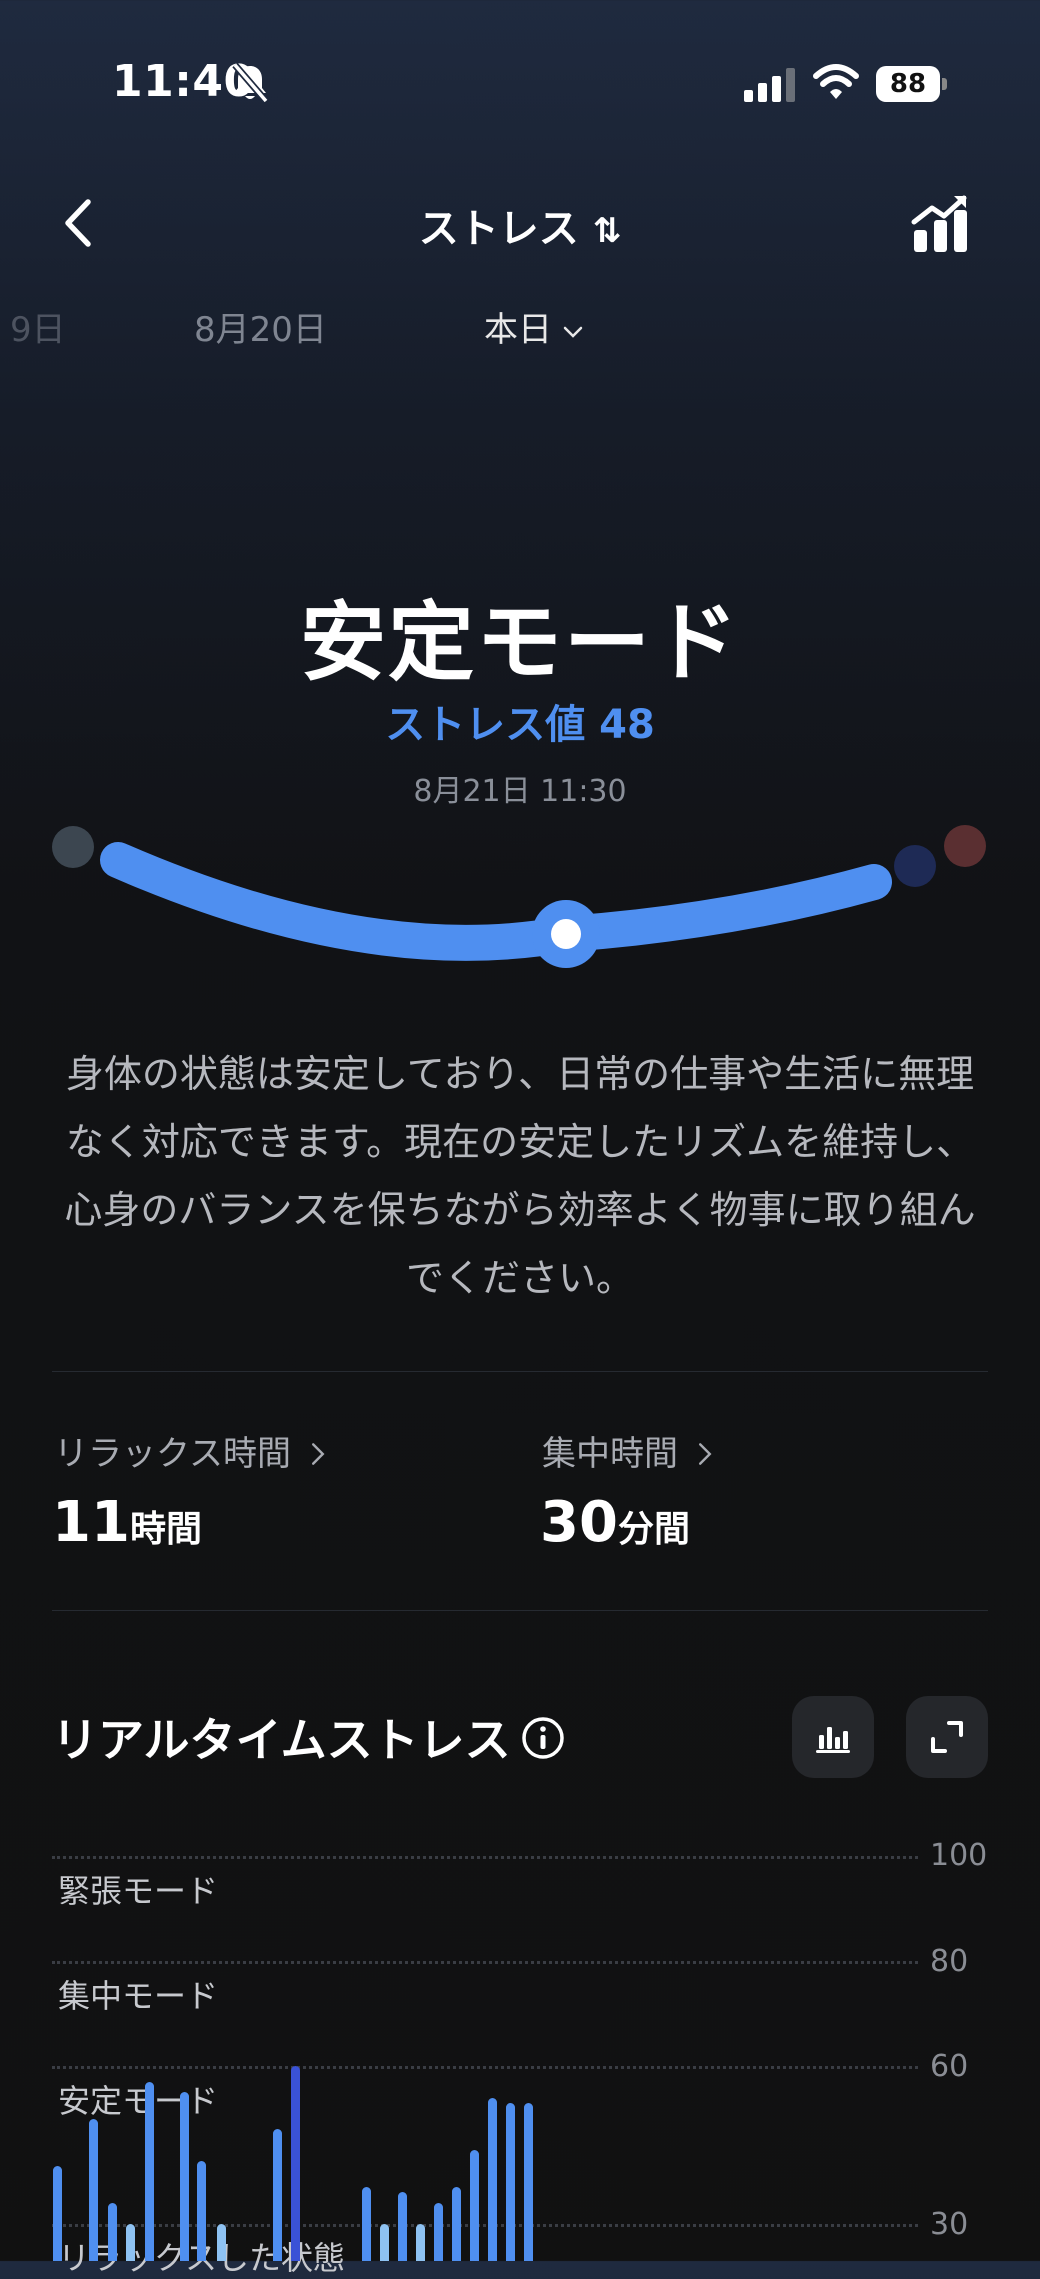 The width and height of the screenshot is (1040, 2279). I want to click on focus-time-number: 30, so click(579, 1522).